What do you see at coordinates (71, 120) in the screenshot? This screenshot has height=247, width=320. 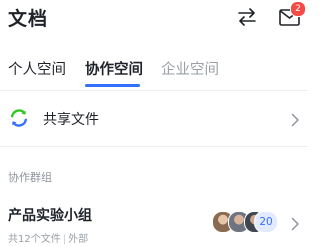 I see `shared-files-label: 共享文件` at bounding box center [71, 120].